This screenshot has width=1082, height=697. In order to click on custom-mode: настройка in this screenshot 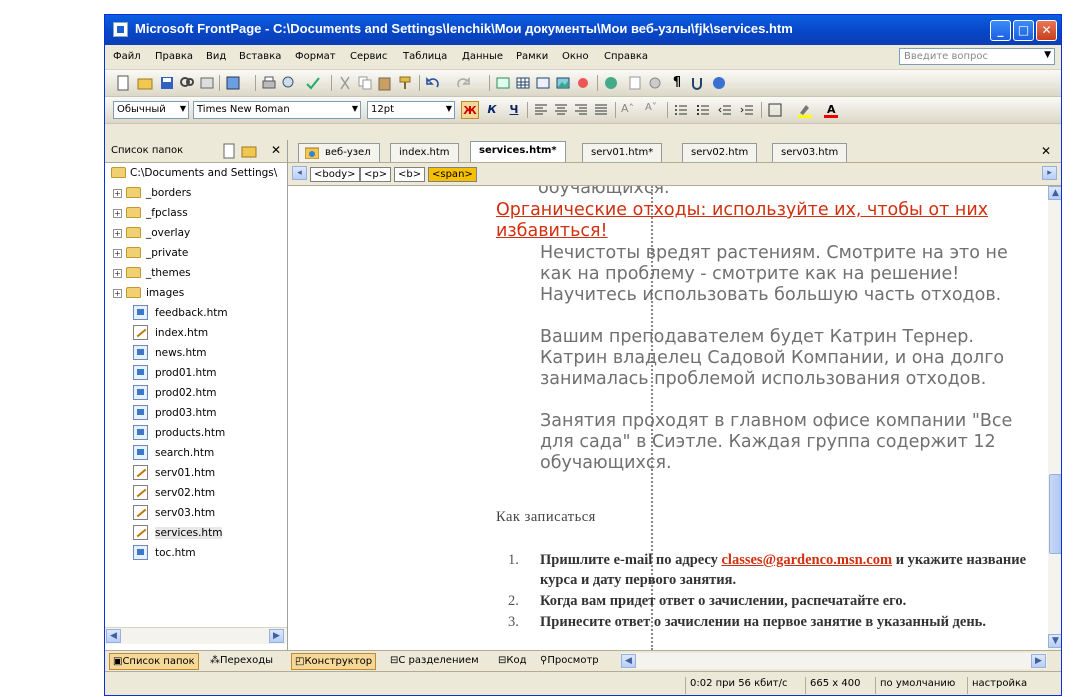, I will do `click(999, 685)`.